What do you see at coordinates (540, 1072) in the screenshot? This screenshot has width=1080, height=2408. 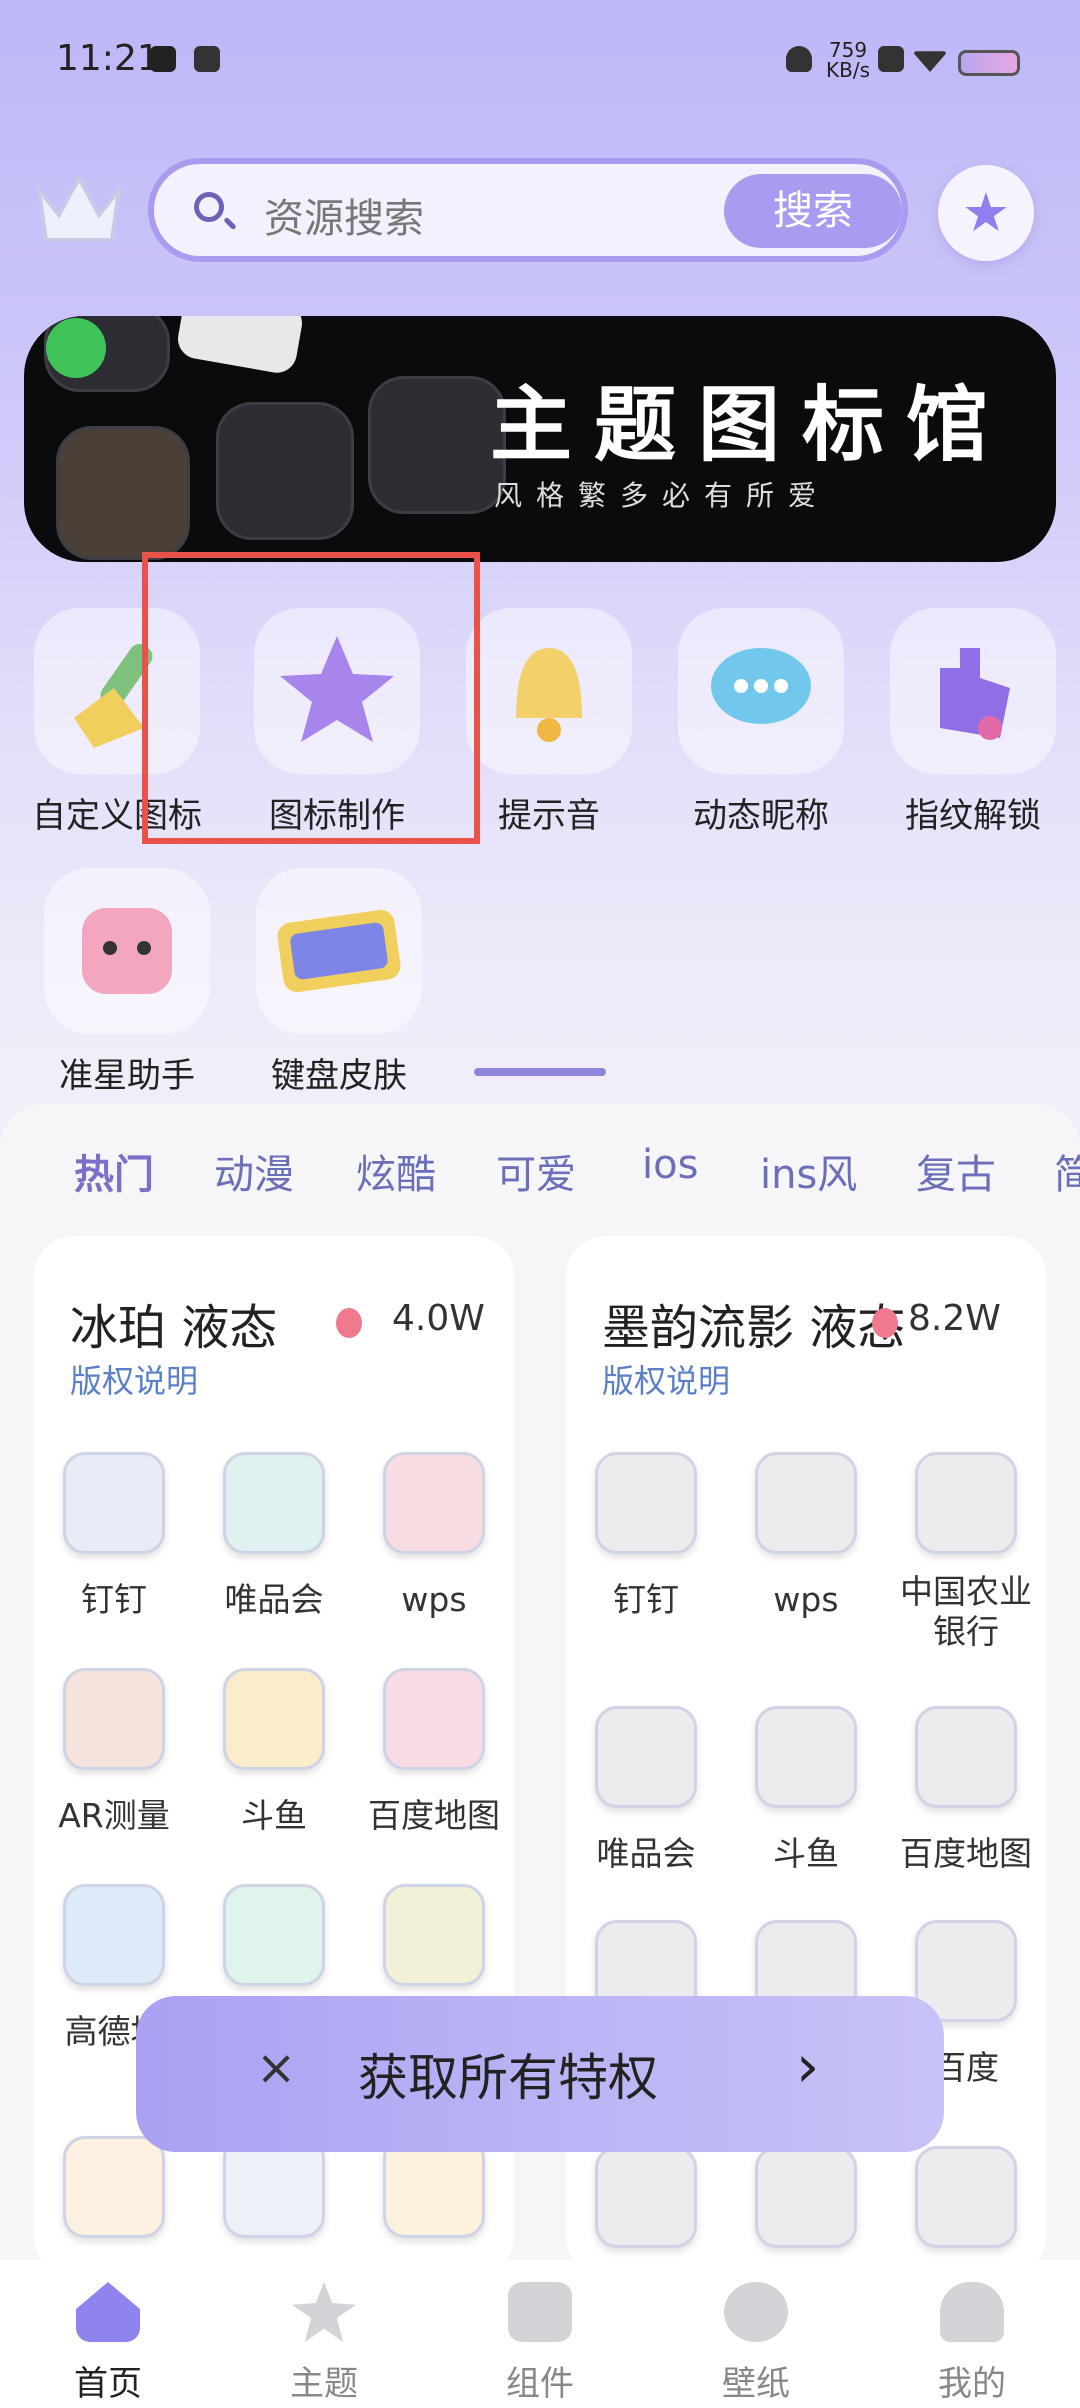 I see `page-indicator` at bounding box center [540, 1072].